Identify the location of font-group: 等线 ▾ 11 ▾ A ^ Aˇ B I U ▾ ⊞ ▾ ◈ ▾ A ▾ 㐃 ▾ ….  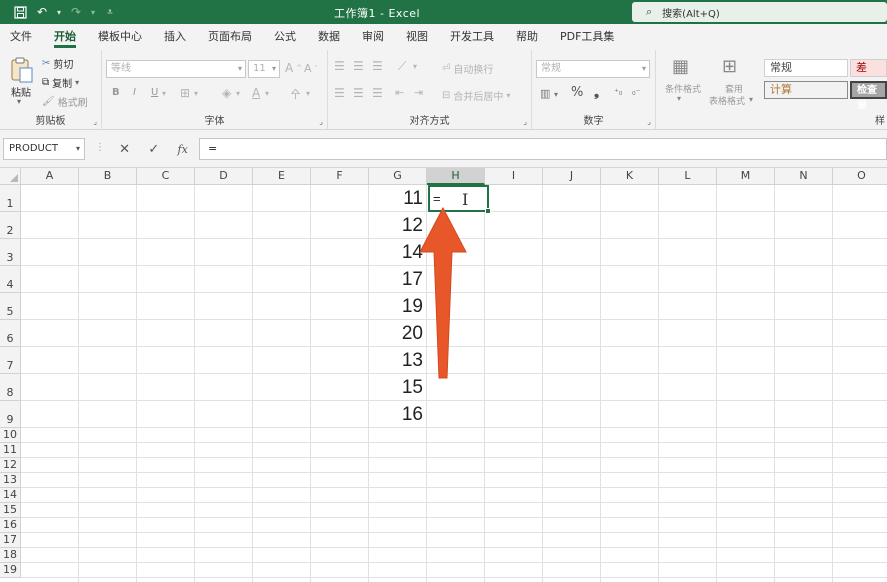
(215, 90).